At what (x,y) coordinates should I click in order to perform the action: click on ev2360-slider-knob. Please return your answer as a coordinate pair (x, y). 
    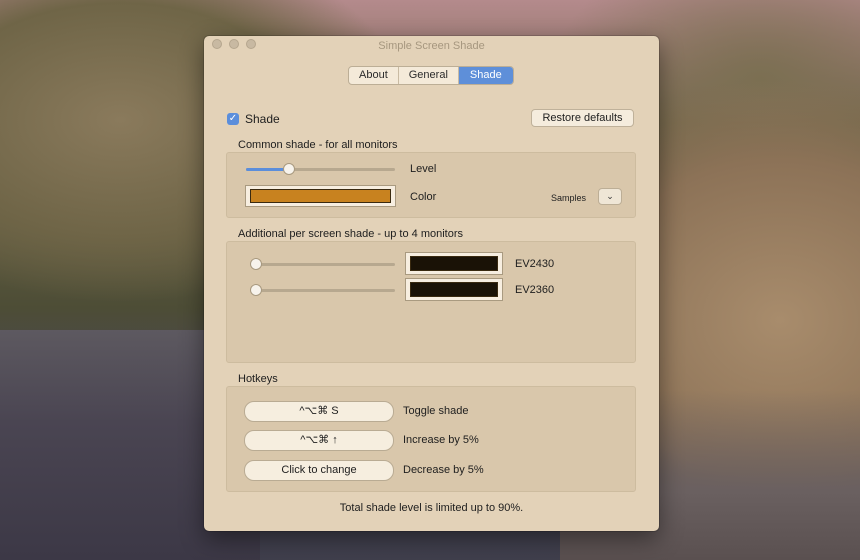
    Looking at the image, I should click on (256, 290).